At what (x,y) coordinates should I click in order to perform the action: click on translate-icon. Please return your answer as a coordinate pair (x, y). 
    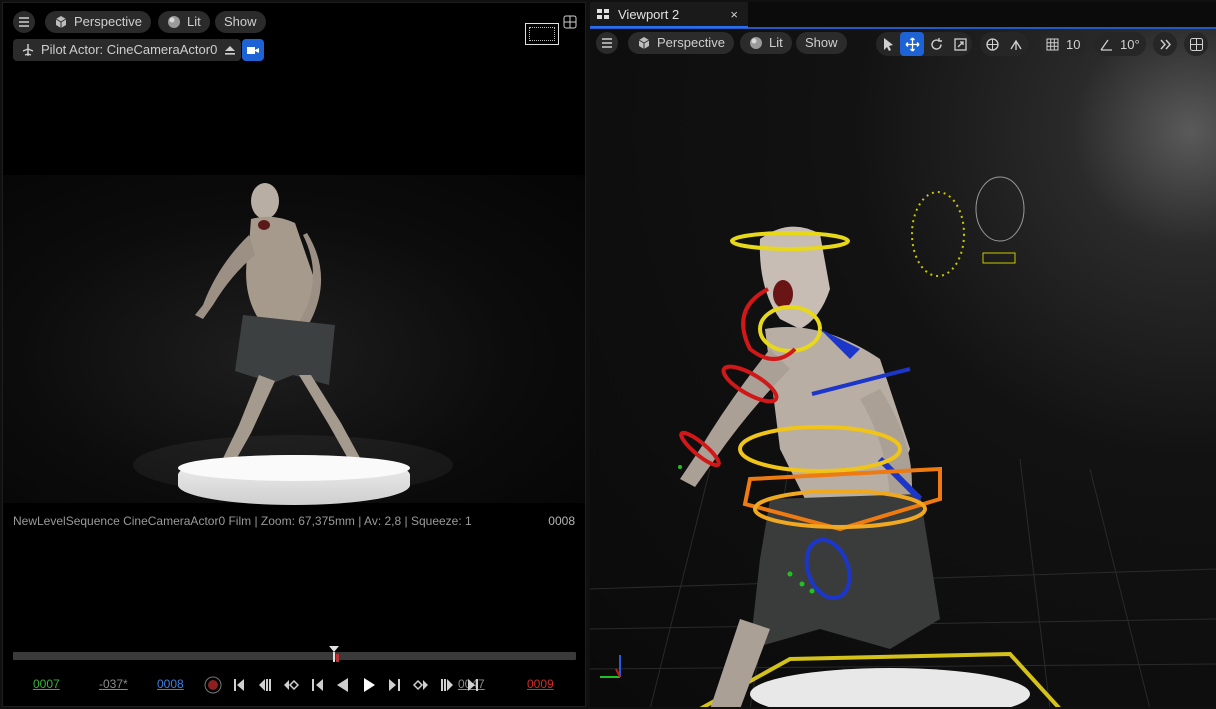
    Looking at the image, I should click on (912, 44).